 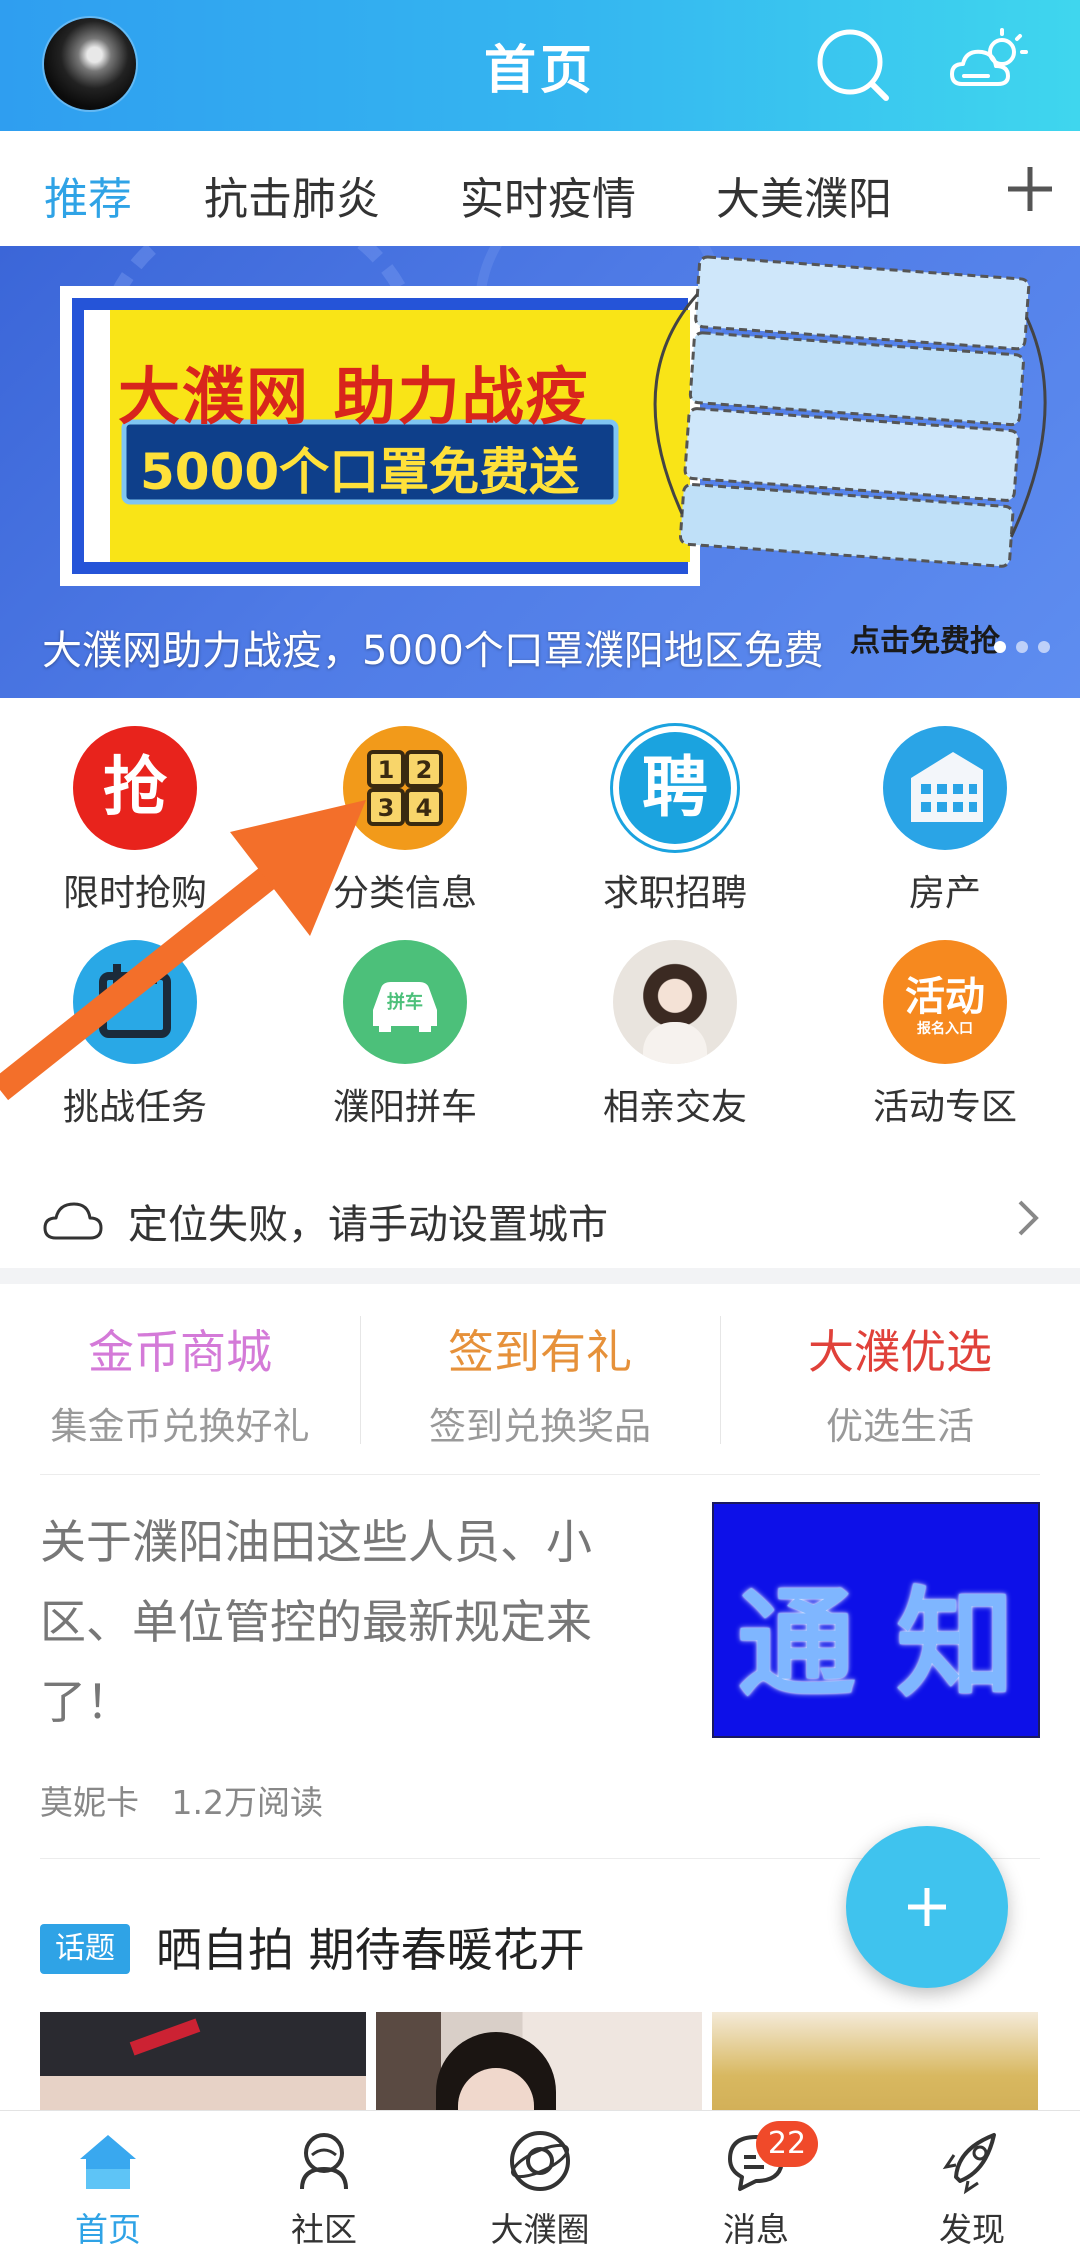 What do you see at coordinates (88, 195) in the screenshot?
I see `tab-recommend: 推荐` at bounding box center [88, 195].